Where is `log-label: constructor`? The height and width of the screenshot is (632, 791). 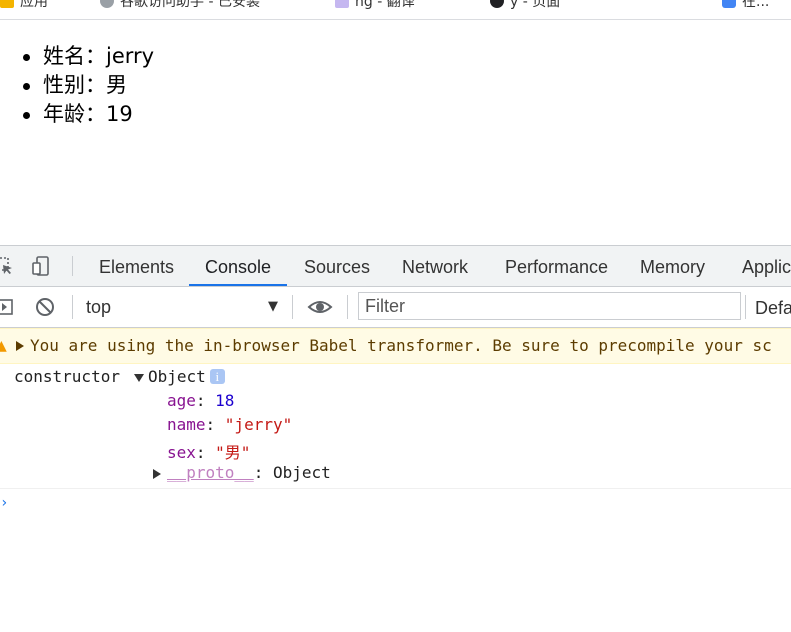 log-label: constructor is located at coordinates (67, 376).